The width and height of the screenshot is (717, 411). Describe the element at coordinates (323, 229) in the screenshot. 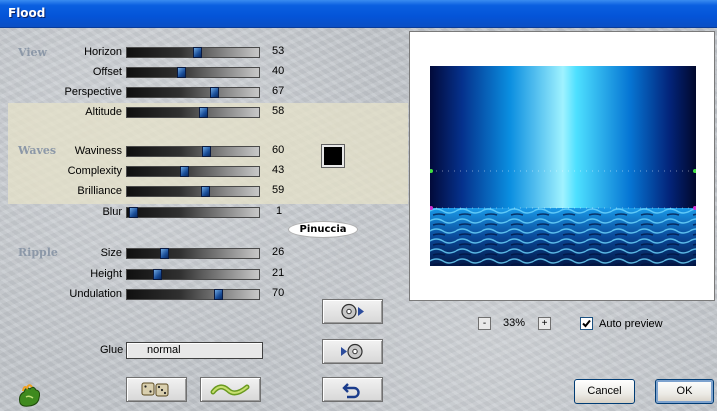

I see `watermark-label: Pinuccia` at that location.